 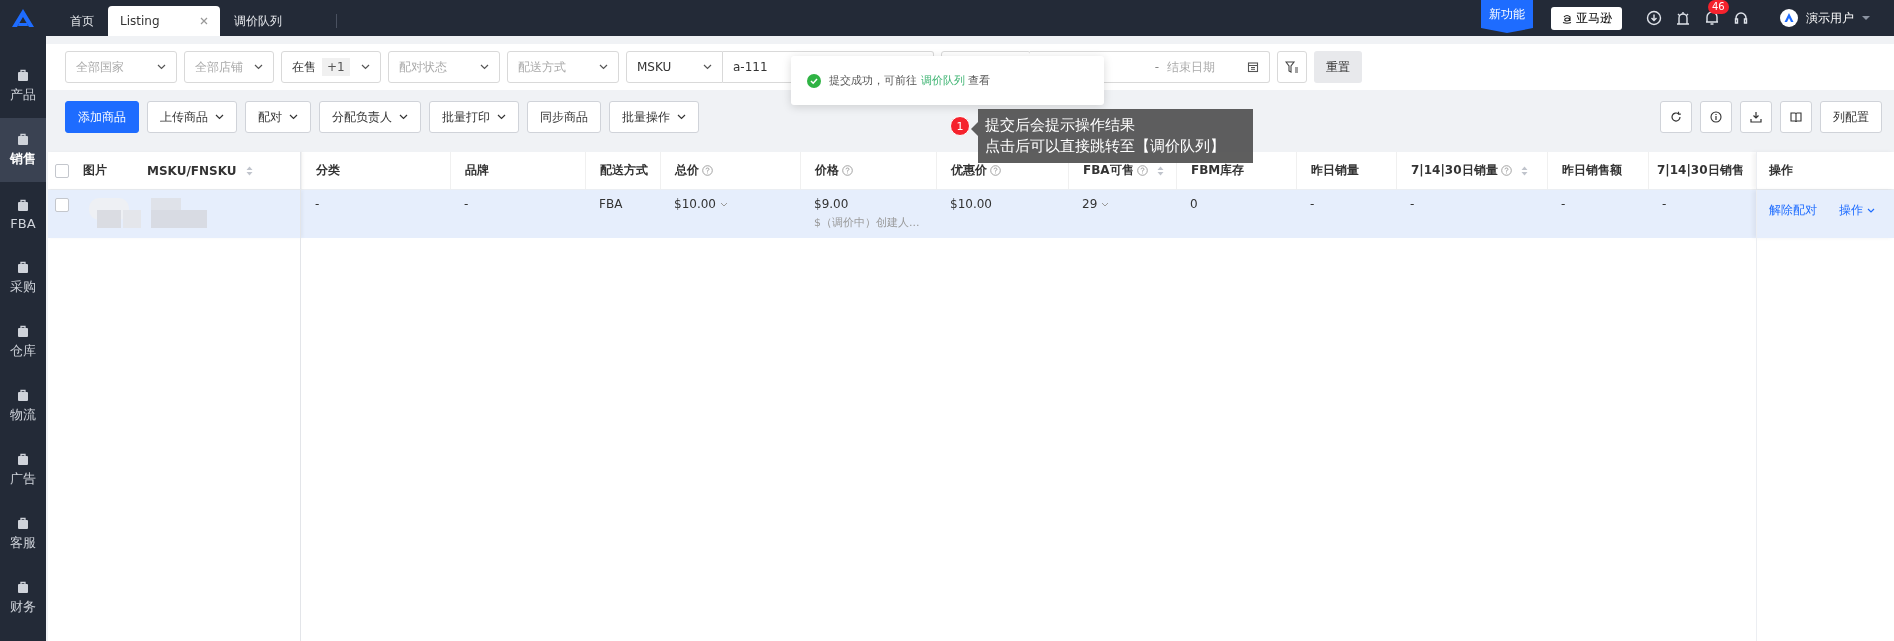 I want to click on column-header: 总价, so click(x=694, y=170).